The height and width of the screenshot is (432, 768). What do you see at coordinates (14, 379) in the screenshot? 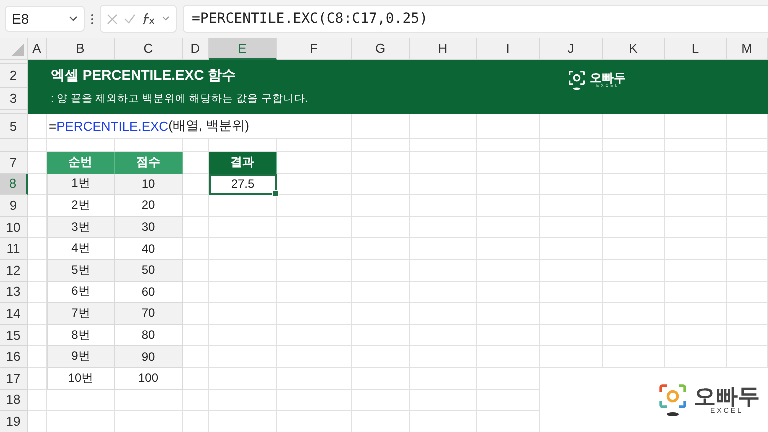
I see `row-header: 17` at bounding box center [14, 379].